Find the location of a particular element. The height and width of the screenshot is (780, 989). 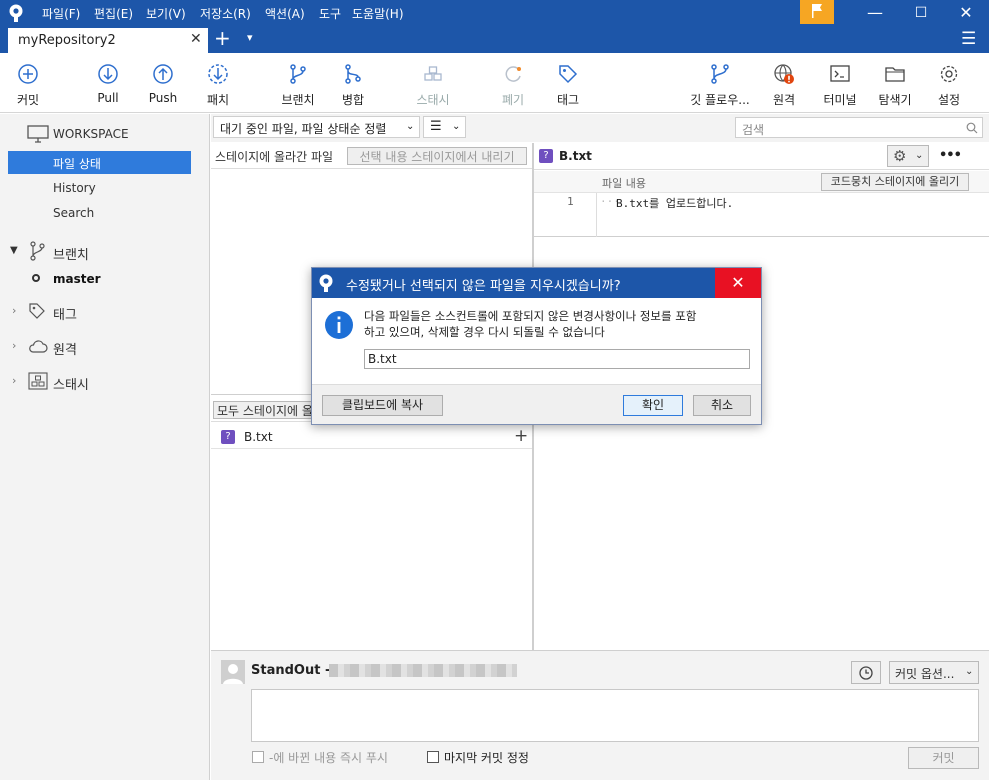

menu-actions: 액션(A) is located at coordinates (285, 13).